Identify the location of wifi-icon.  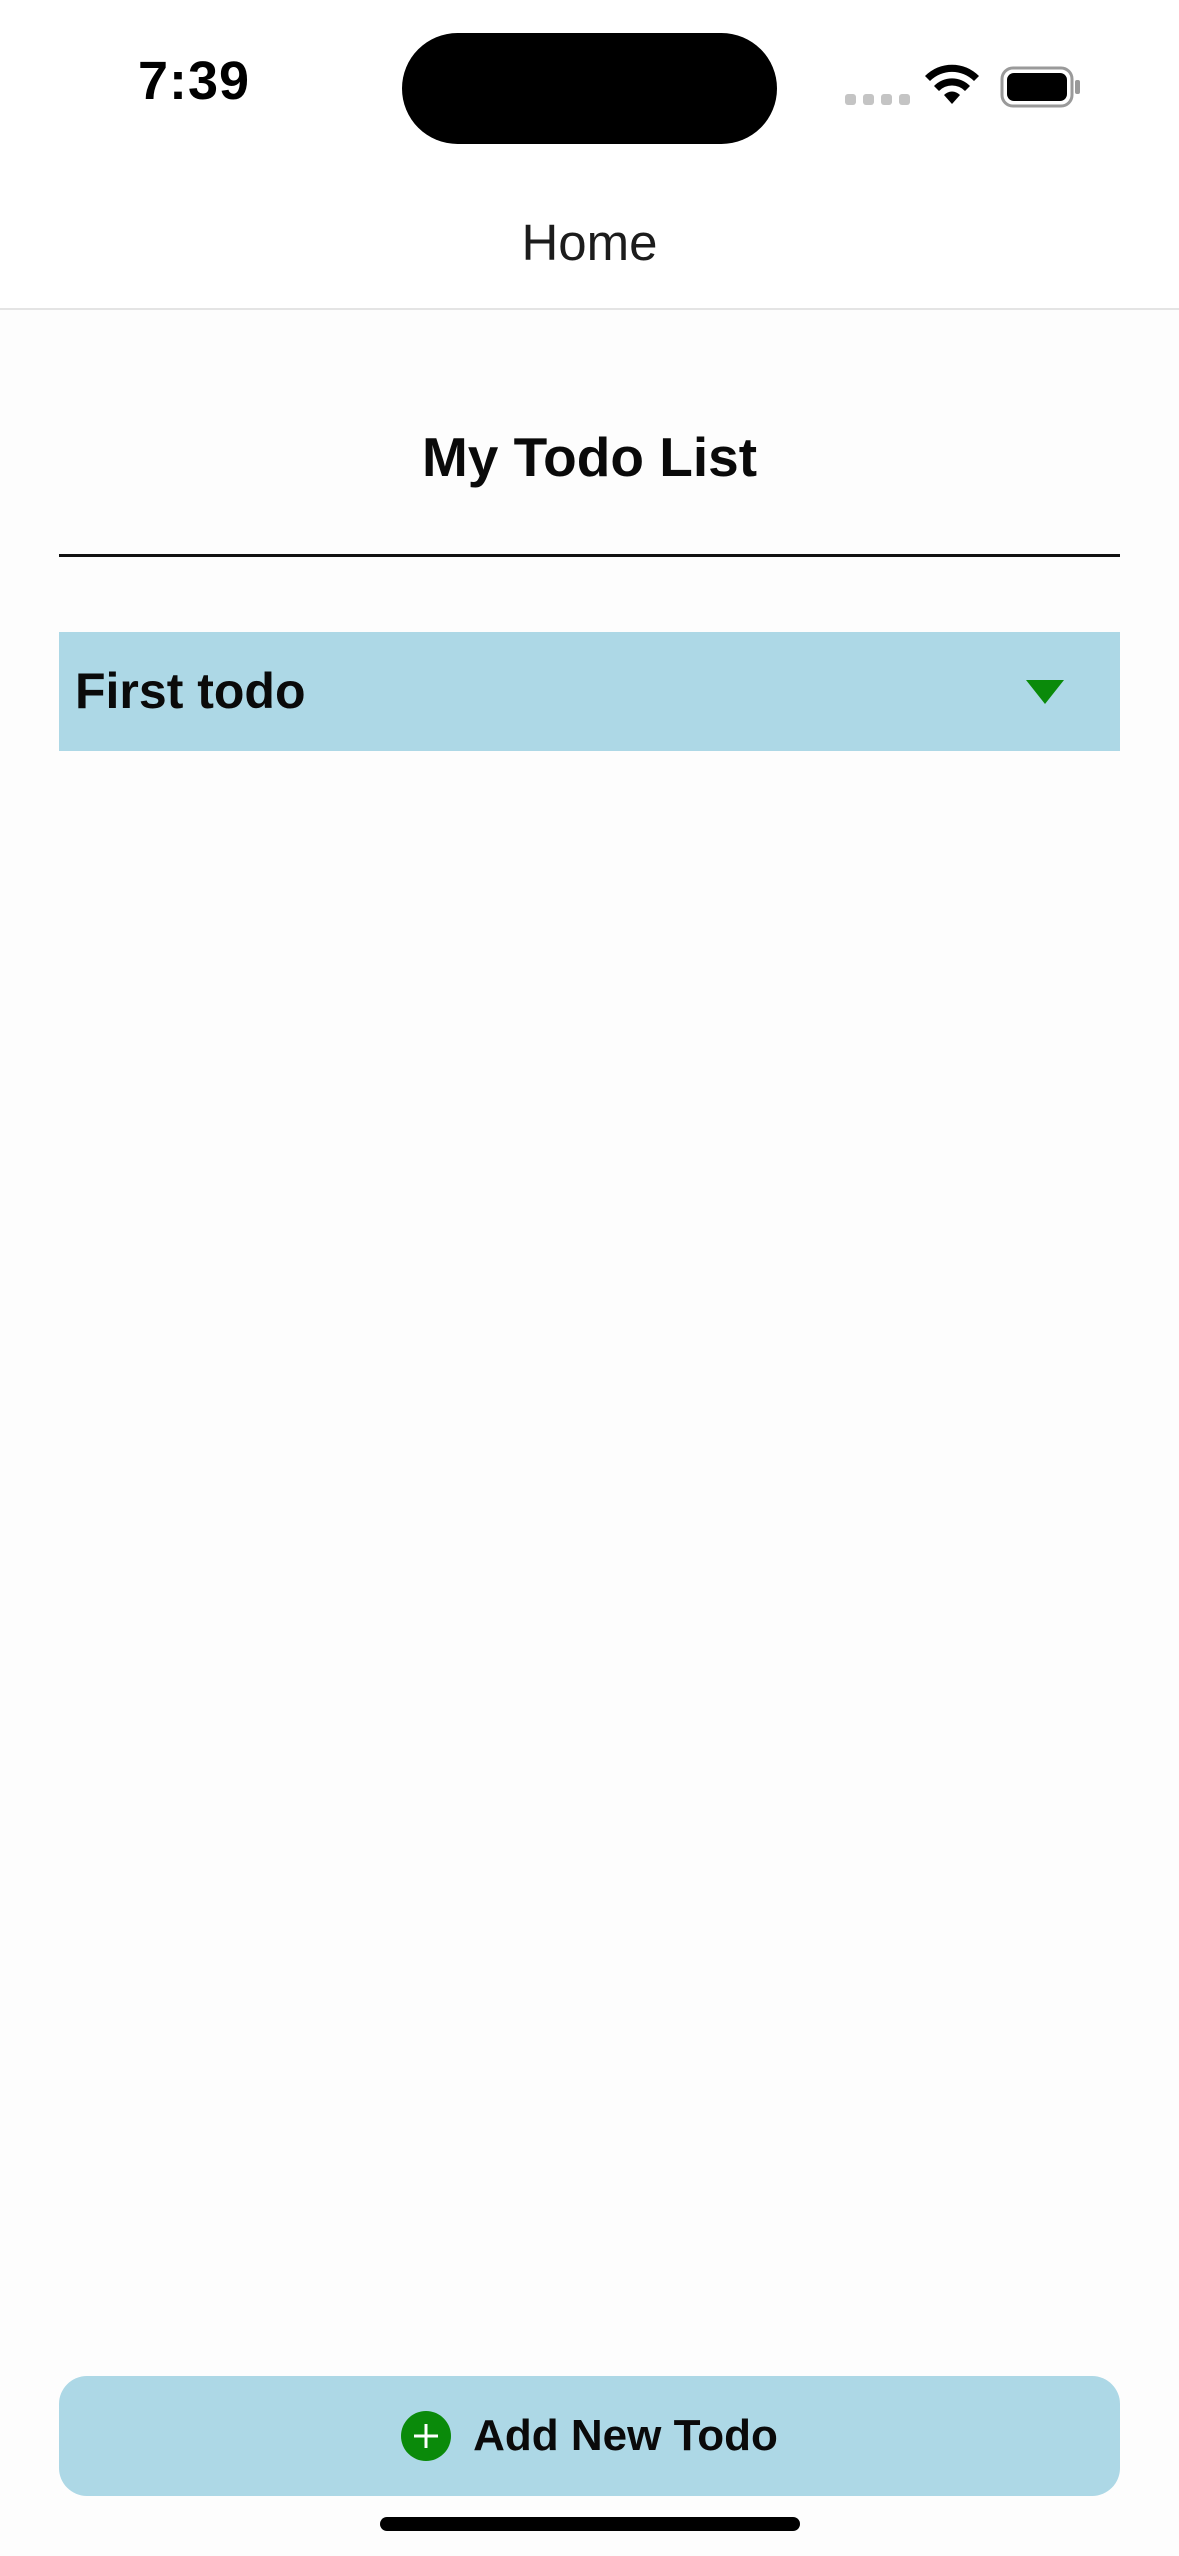
(952, 84).